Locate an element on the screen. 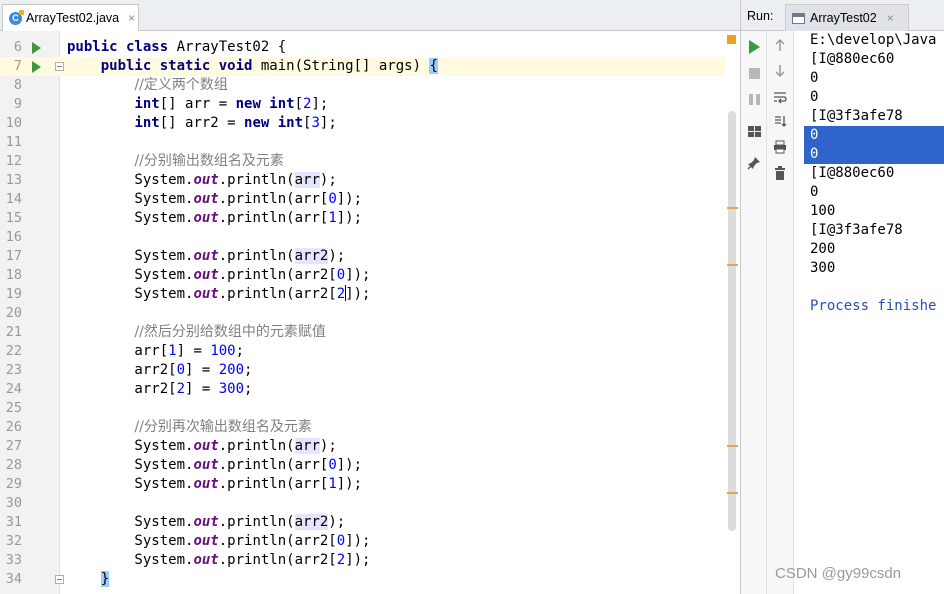 The height and width of the screenshot is (594, 944). line-number: 14 is located at coordinates (13, 199).